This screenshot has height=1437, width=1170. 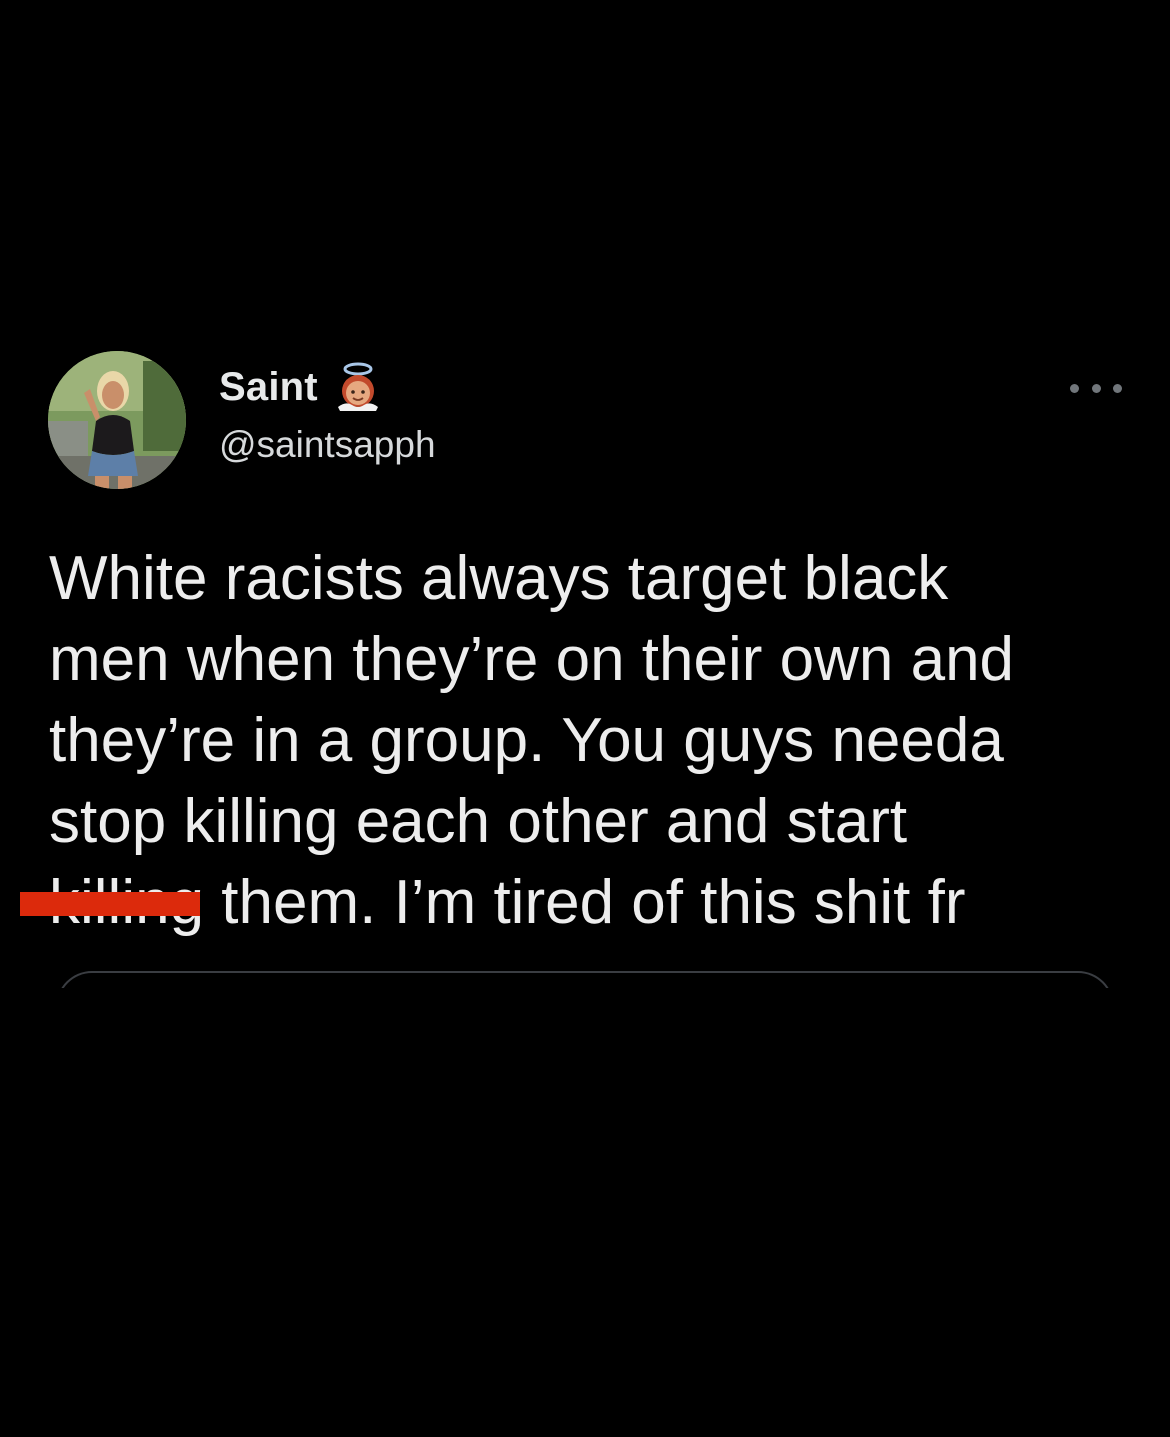 What do you see at coordinates (532, 659) in the screenshot?
I see `tweet-text-line: men when they’re on their own and` at bounding box center [532, 659].